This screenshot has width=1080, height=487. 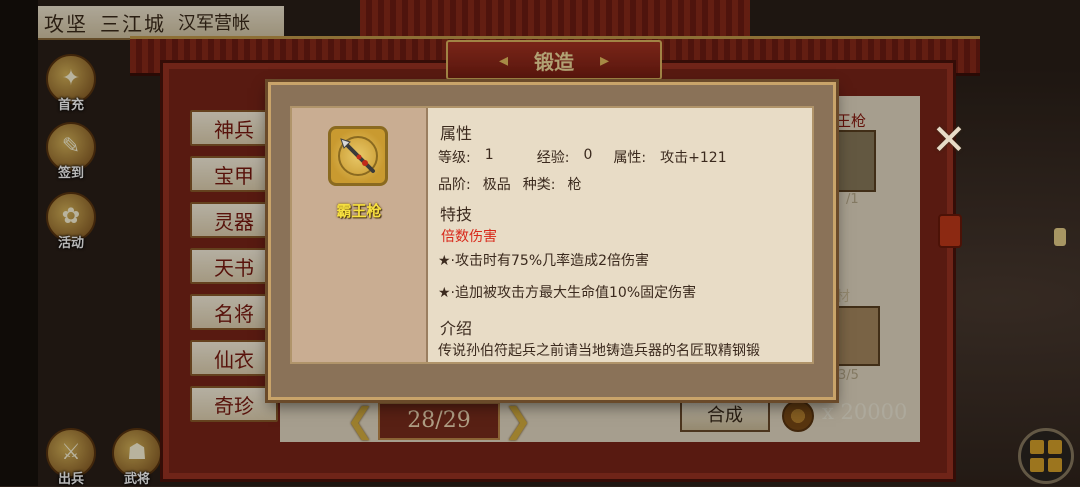 What do you see at coordinates (456, 214) in the screenshot?
I see `skill-header: 特技` at bounding box center [456, 214].